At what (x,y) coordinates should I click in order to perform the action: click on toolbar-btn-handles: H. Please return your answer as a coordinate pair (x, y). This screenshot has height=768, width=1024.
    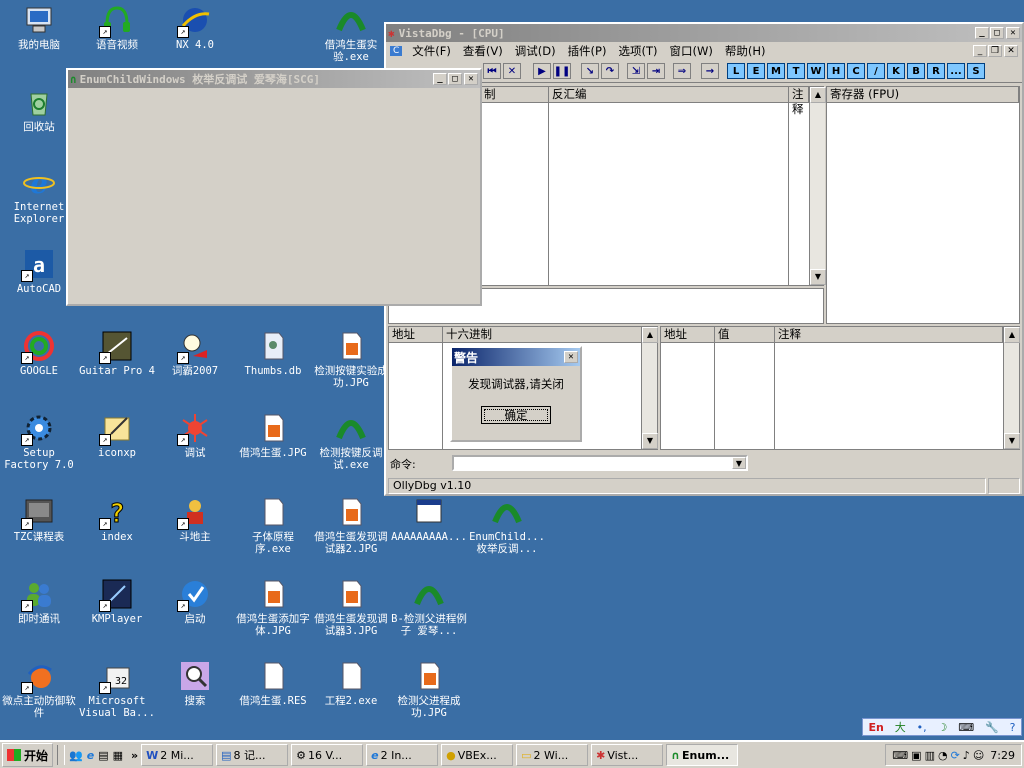
    Looking at the image, I should click on (836, 71).